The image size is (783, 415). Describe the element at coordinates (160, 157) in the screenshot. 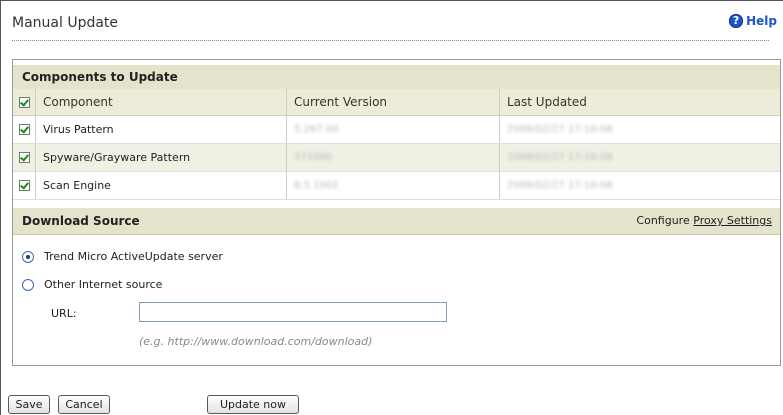

I see `component-name: Spyware/Grayware Pattern` at that location.